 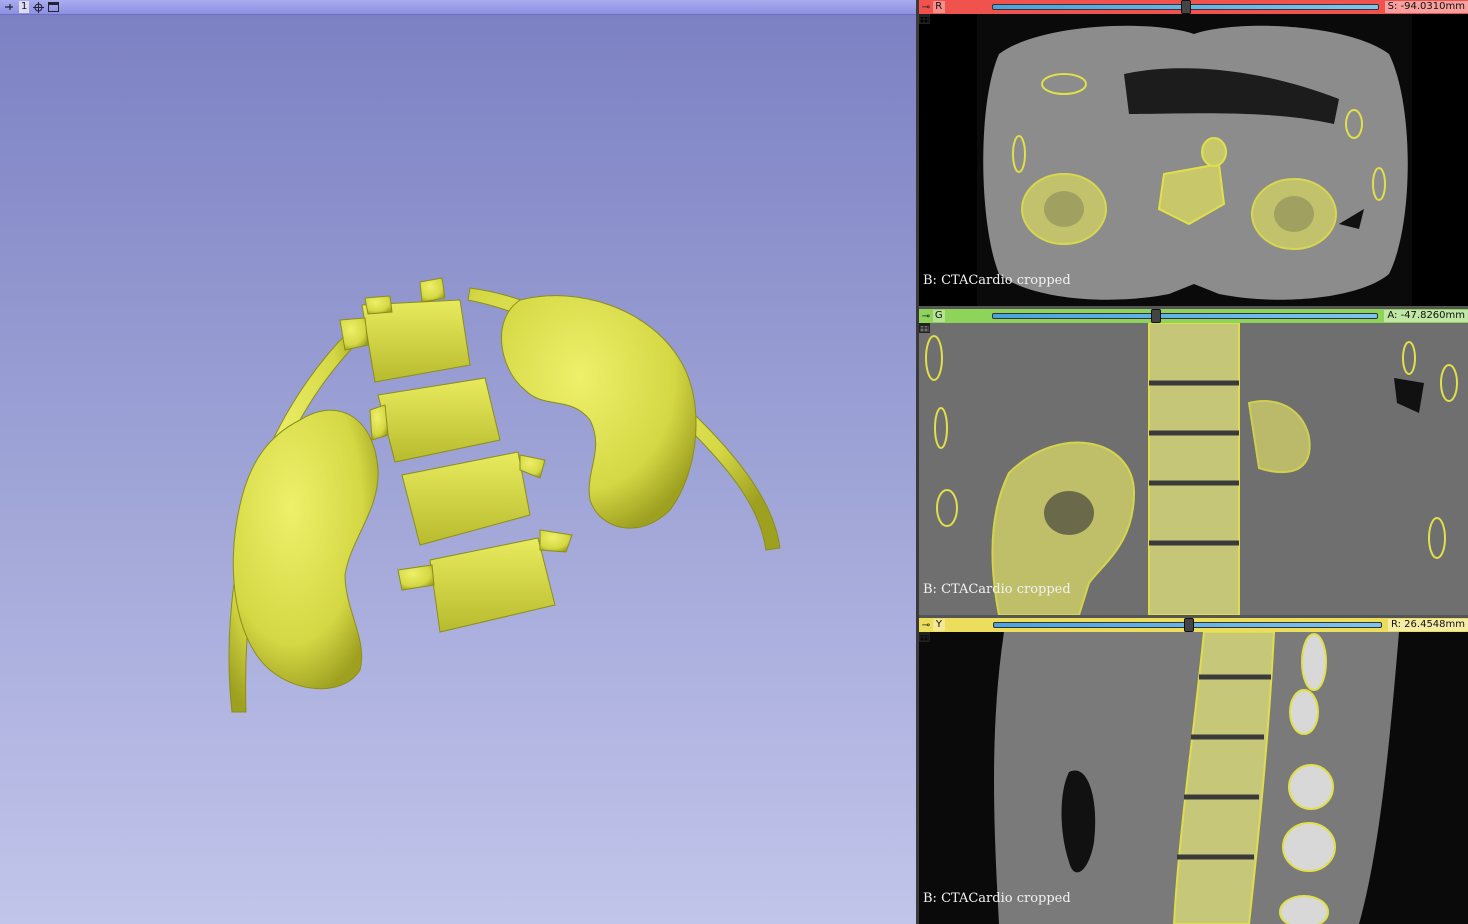 I want to click on yellow-slice-controller-bar: ⊸ Y R: 26.4548mm, so click(x=1193, y=630).